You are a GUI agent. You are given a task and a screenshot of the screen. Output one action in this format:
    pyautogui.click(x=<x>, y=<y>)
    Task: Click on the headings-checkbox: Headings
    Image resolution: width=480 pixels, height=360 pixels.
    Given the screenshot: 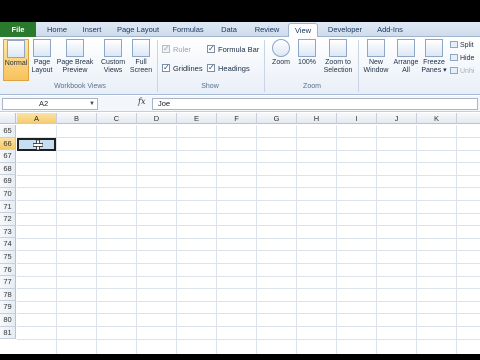 What is the action you would take?
    pyautogui.click(x=228, y=68)
    